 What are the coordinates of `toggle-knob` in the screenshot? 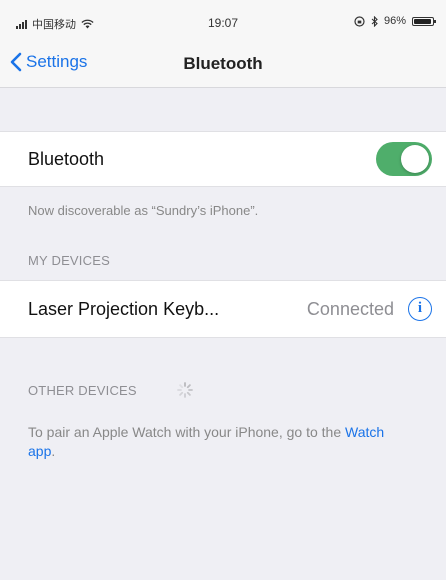 It's located at (415, 159).